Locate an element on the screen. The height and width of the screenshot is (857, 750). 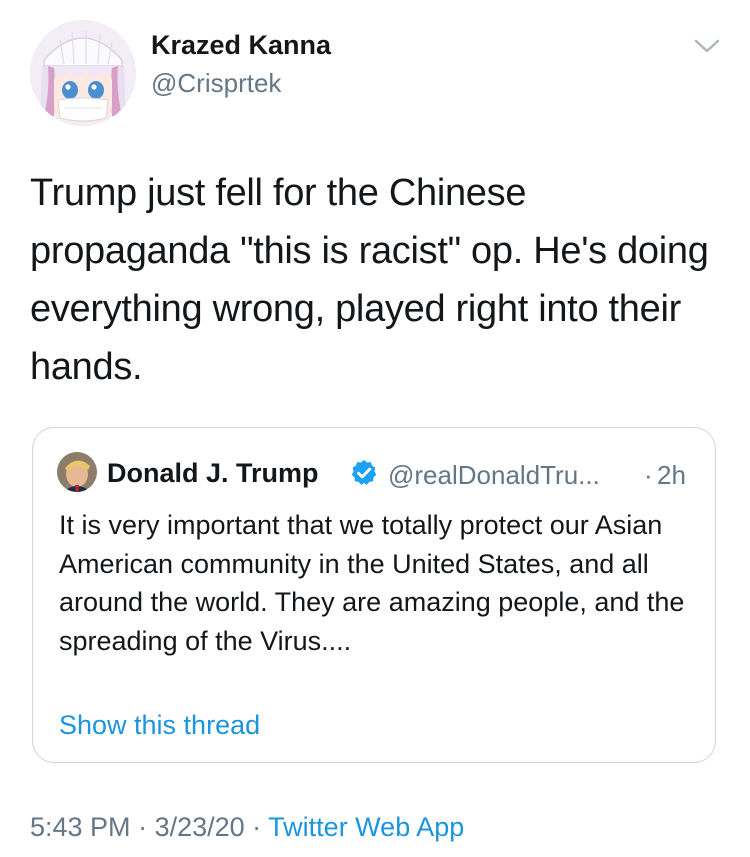
chevron-down-icon is located at coordinates (707, 46).